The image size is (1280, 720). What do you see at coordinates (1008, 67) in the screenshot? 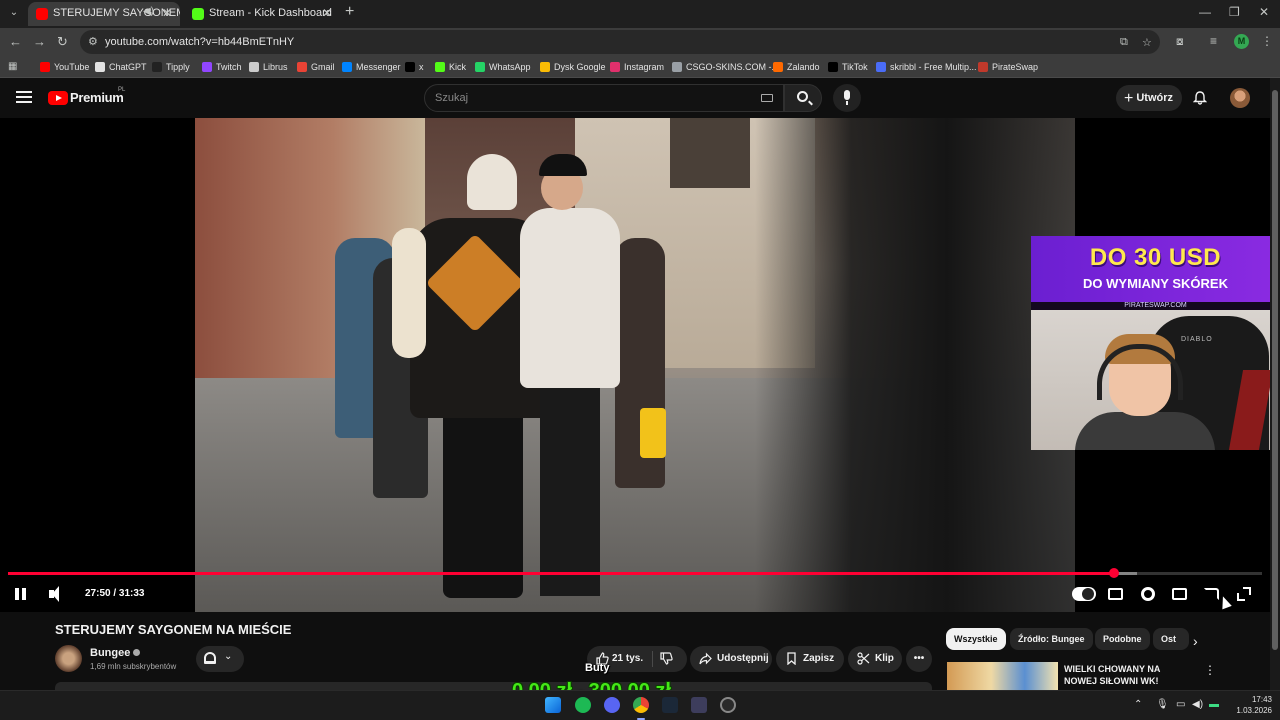
I see `bookmark-pirateswap: PirateSwap` at bounding box center [1008, 67].